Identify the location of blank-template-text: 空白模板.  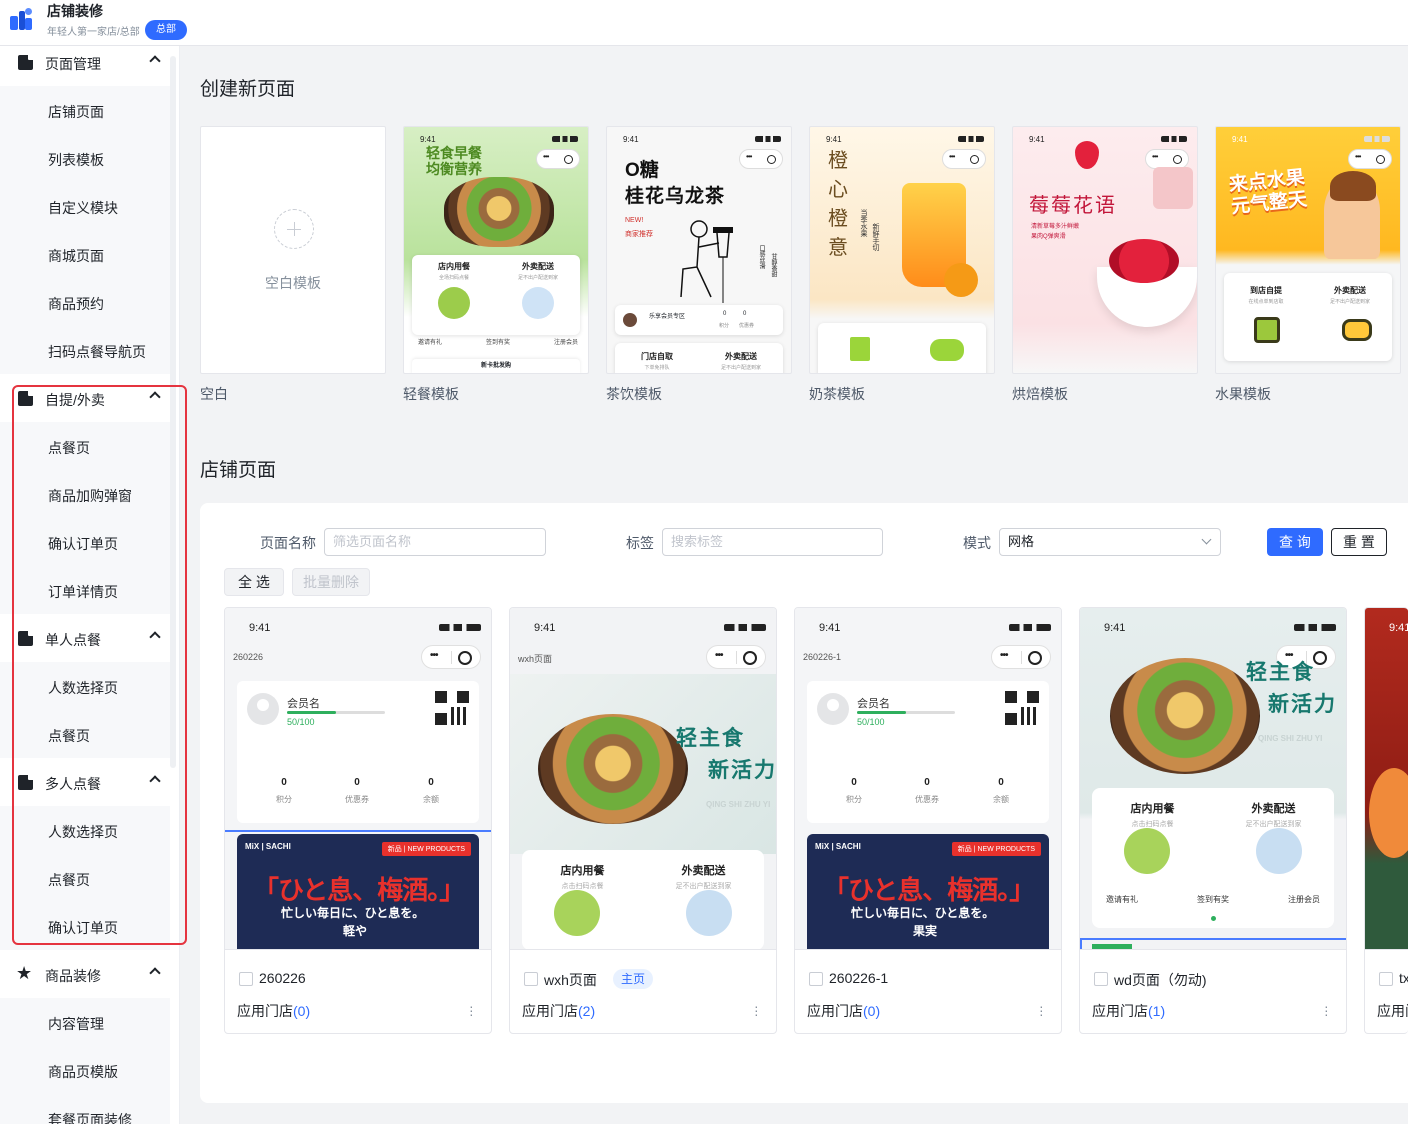
(293, 283).